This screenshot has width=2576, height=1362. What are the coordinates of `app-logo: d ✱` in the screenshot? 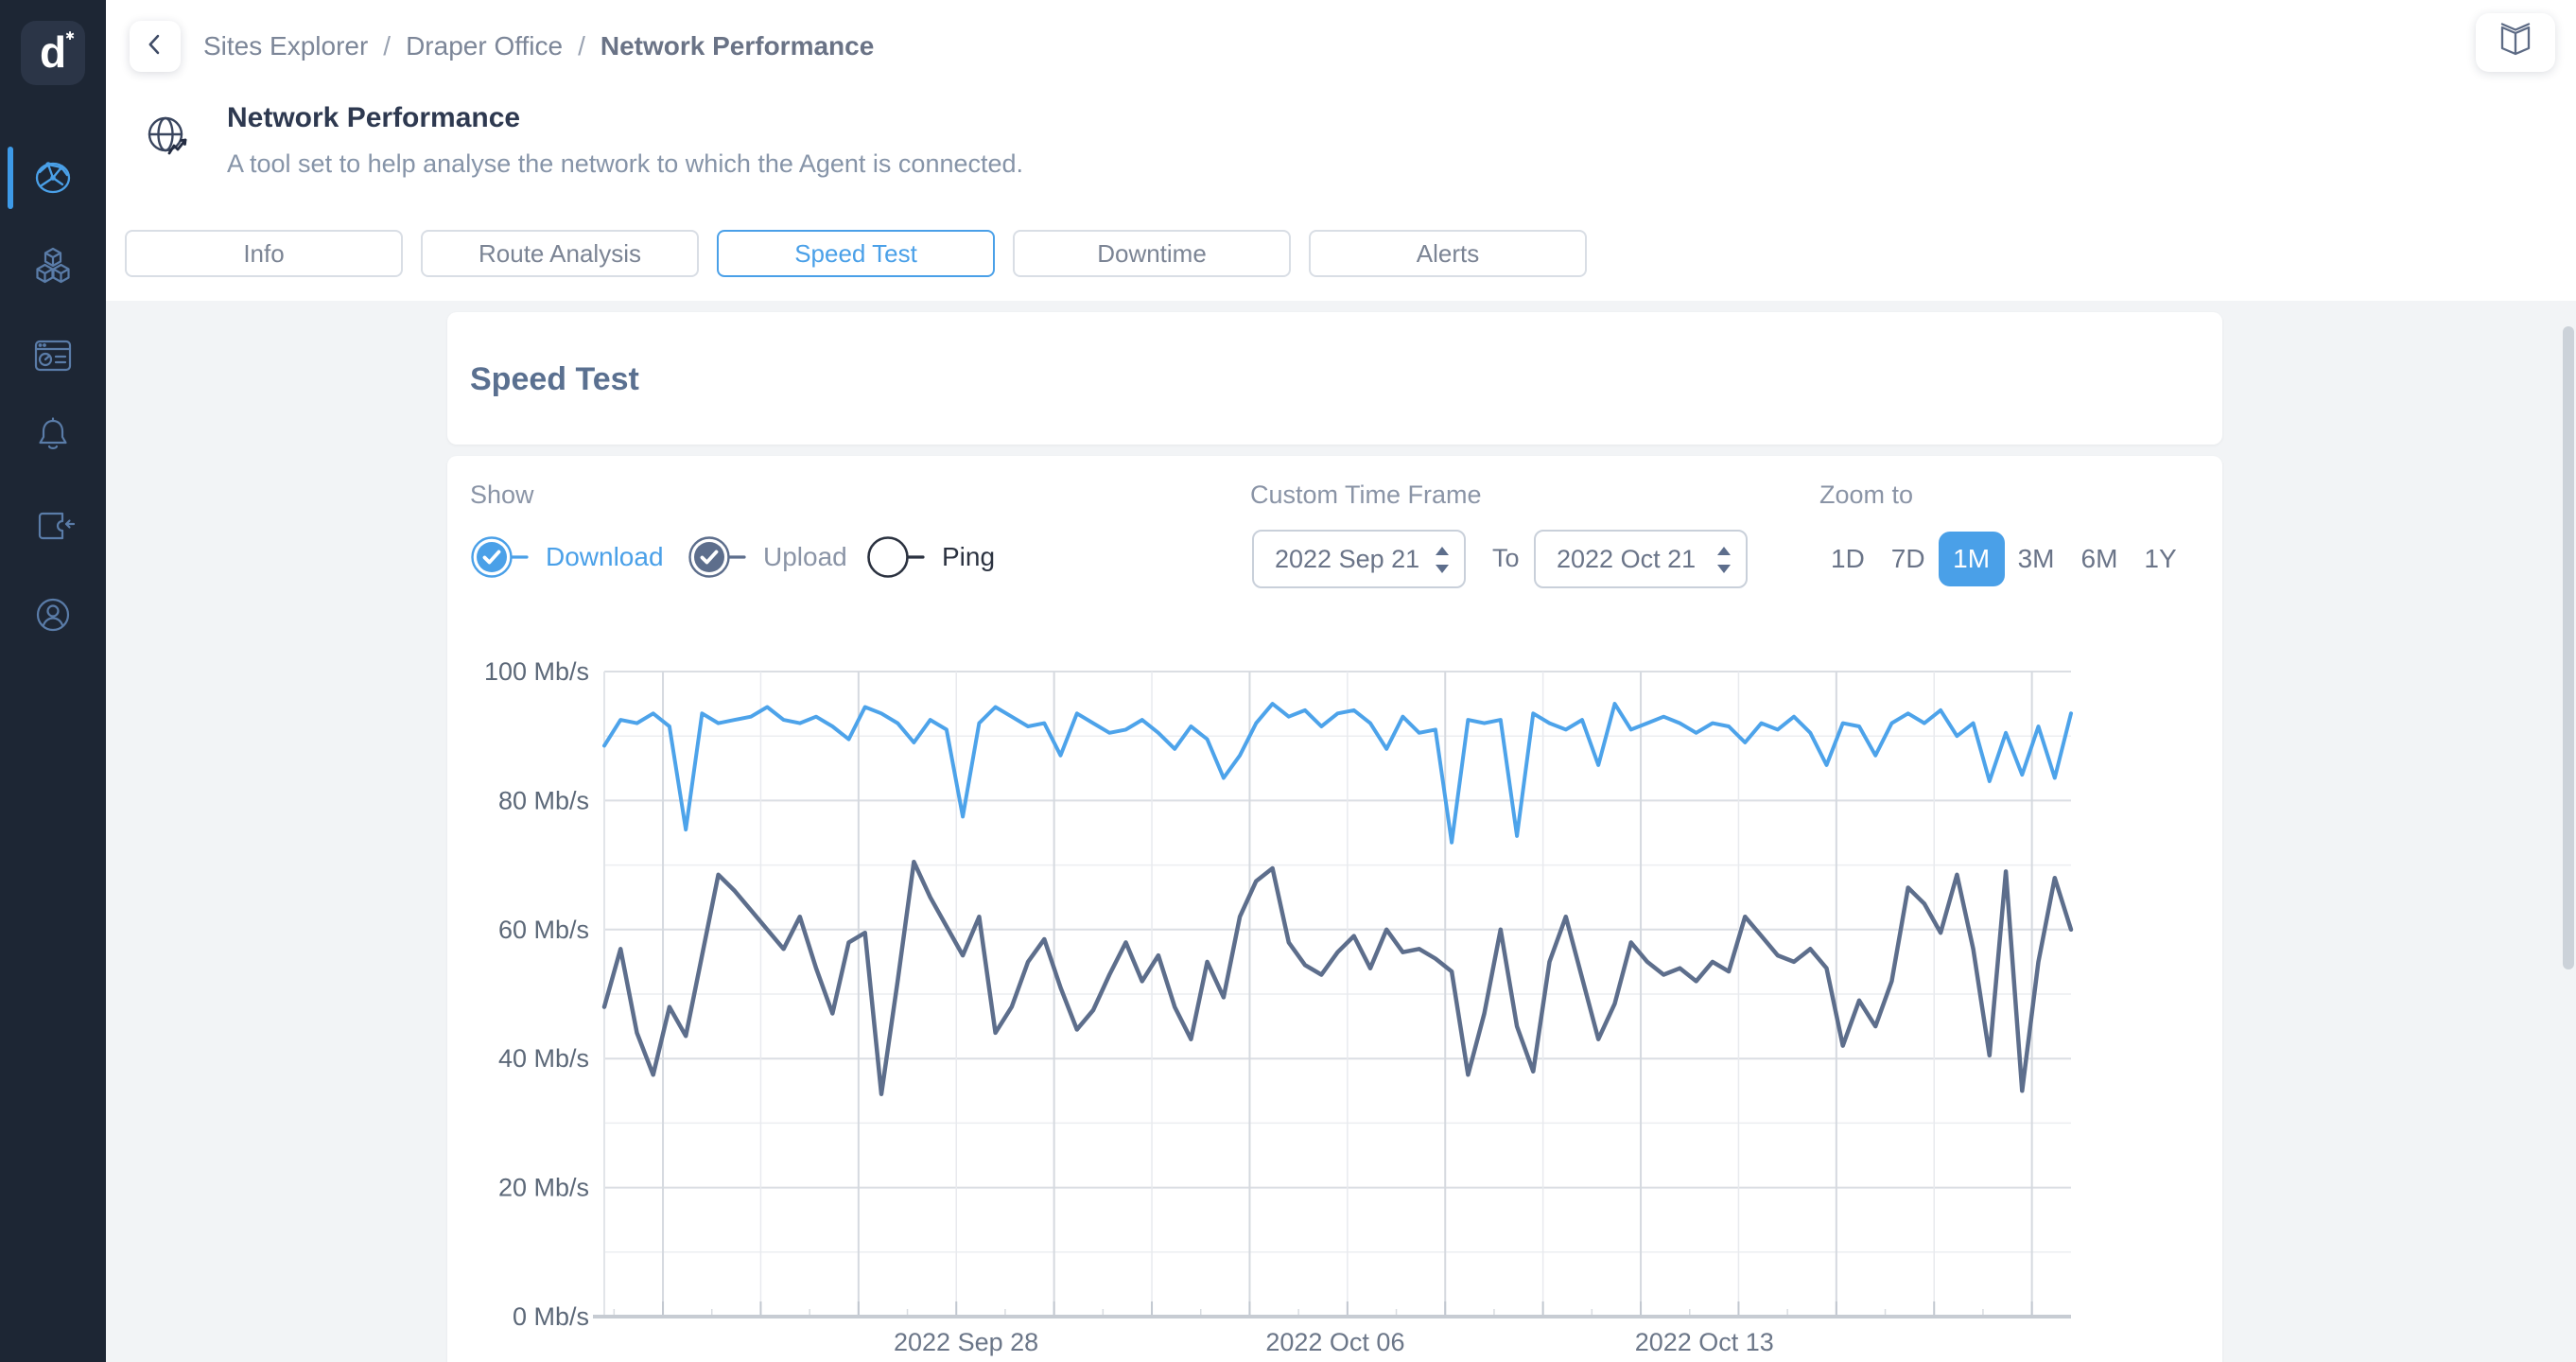 It's located at (53, 53).